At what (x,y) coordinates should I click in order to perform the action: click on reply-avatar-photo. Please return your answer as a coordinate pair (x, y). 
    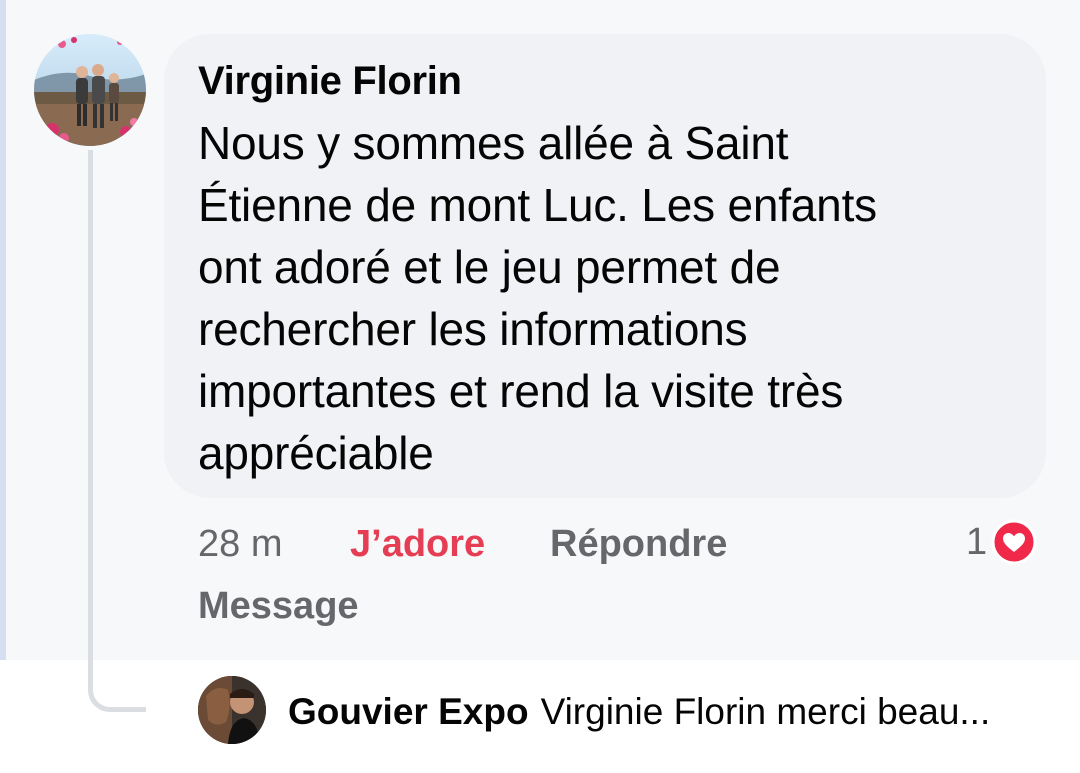
    Looking at the image, I should click on (232, 710).